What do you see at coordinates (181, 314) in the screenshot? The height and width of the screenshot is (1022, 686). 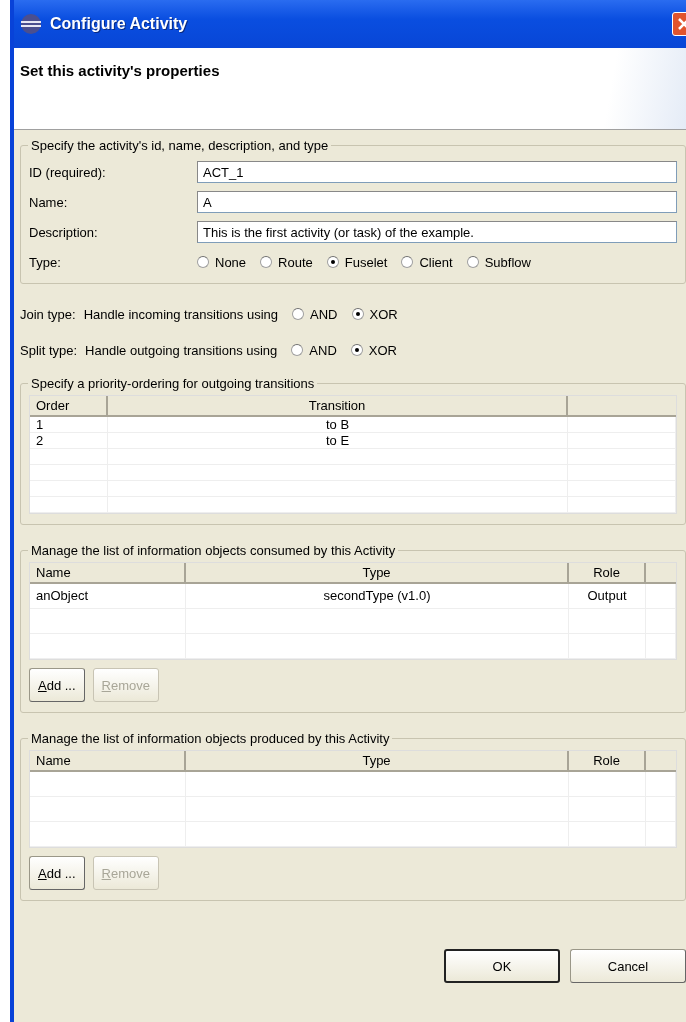 I see `option-prompt: Handle incoming transitions using` at bounding box center [181, 314].